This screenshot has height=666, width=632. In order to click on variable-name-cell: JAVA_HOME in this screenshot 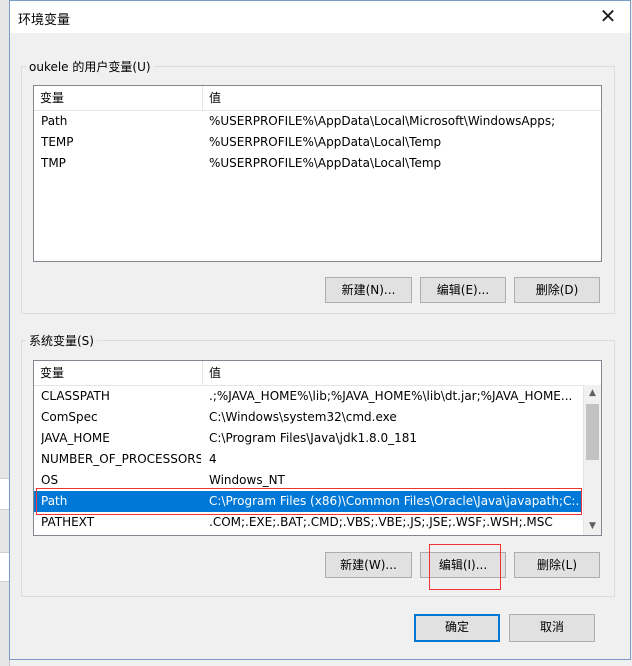, I will do `click(75, 438)`.